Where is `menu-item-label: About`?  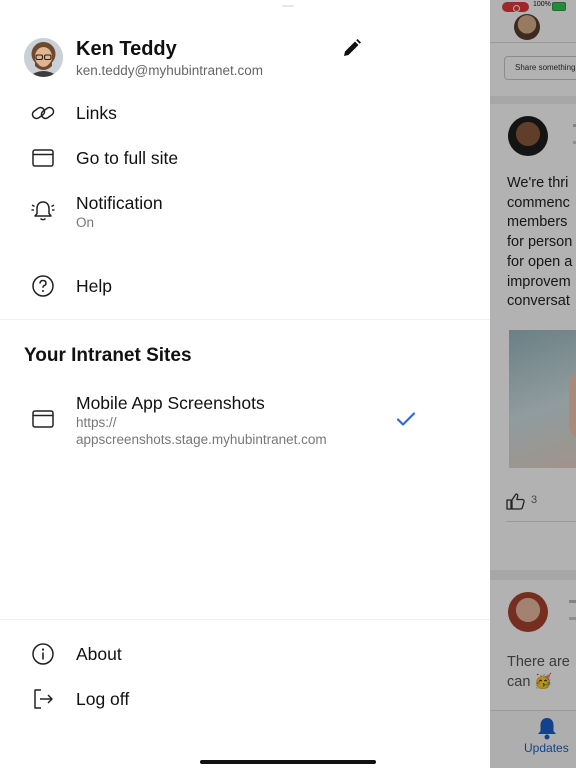 menu-item-label: About is located at coordinates (99, 654).